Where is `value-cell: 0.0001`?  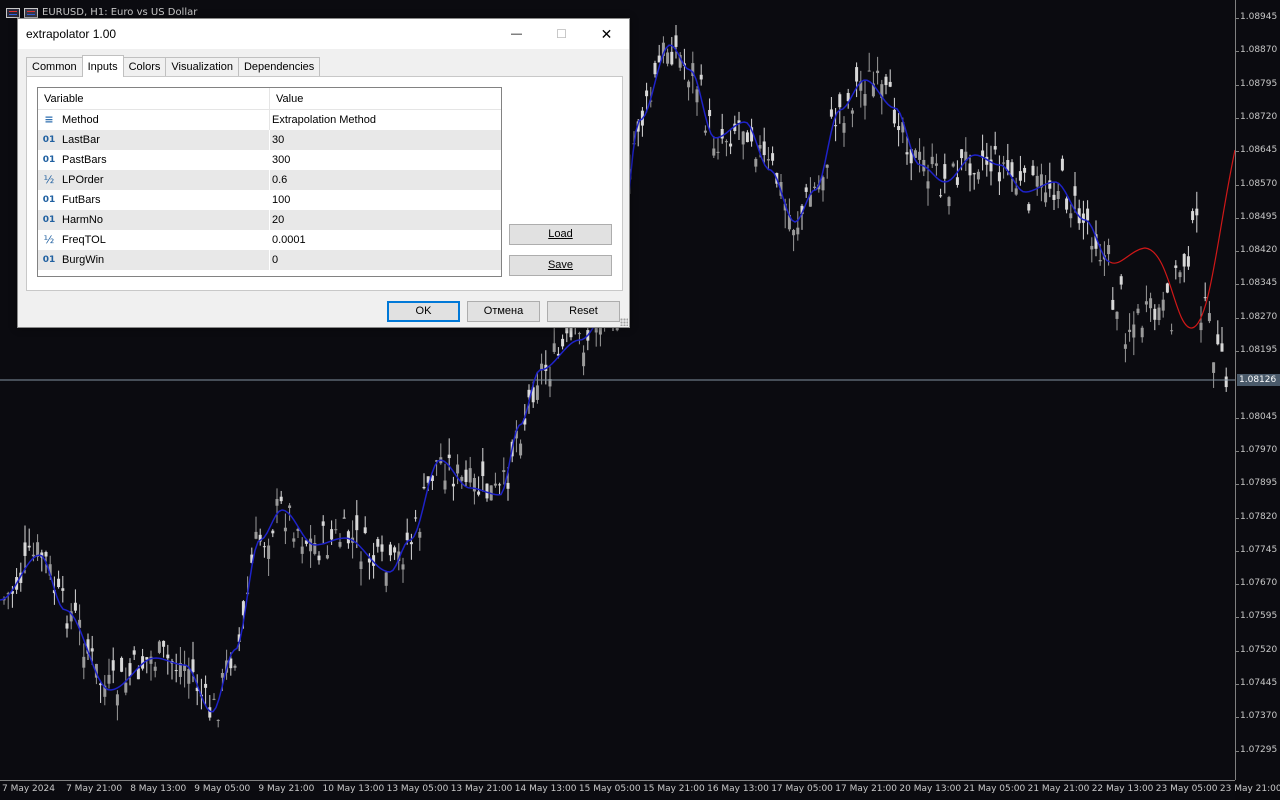 value-cell: 0.0001 is located at coordinates (385, 240).